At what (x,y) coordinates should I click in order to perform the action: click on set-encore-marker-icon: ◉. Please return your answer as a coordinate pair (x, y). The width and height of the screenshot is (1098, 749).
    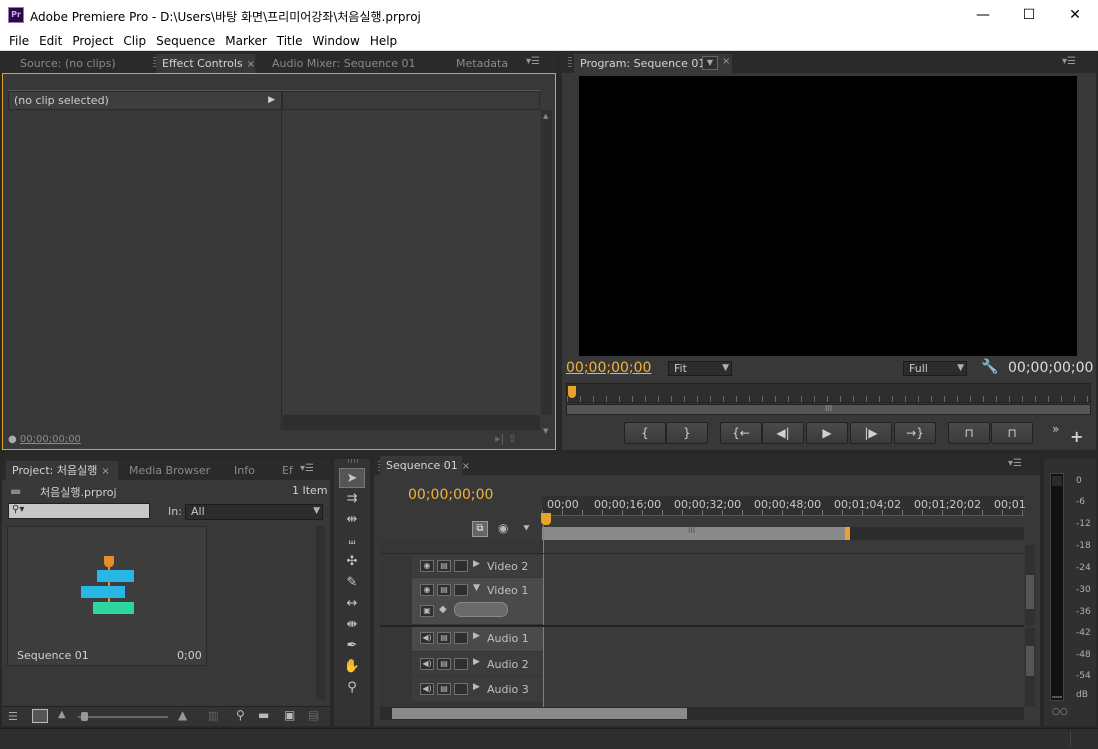
    Looking at the image, I should click on (503, 528).